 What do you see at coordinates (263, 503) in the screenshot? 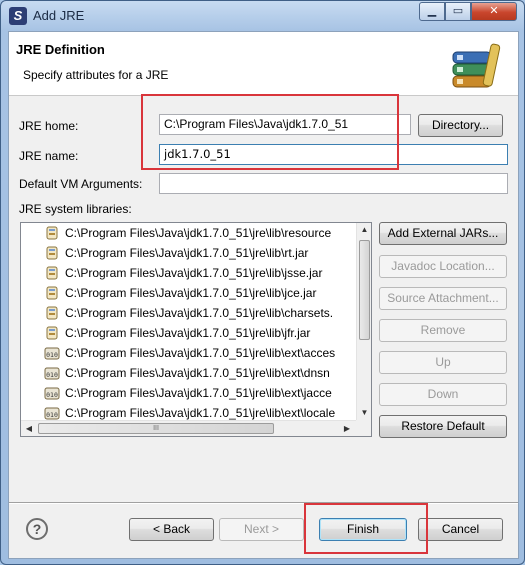
I see `footer-separator` at bounding box center [263, 503].